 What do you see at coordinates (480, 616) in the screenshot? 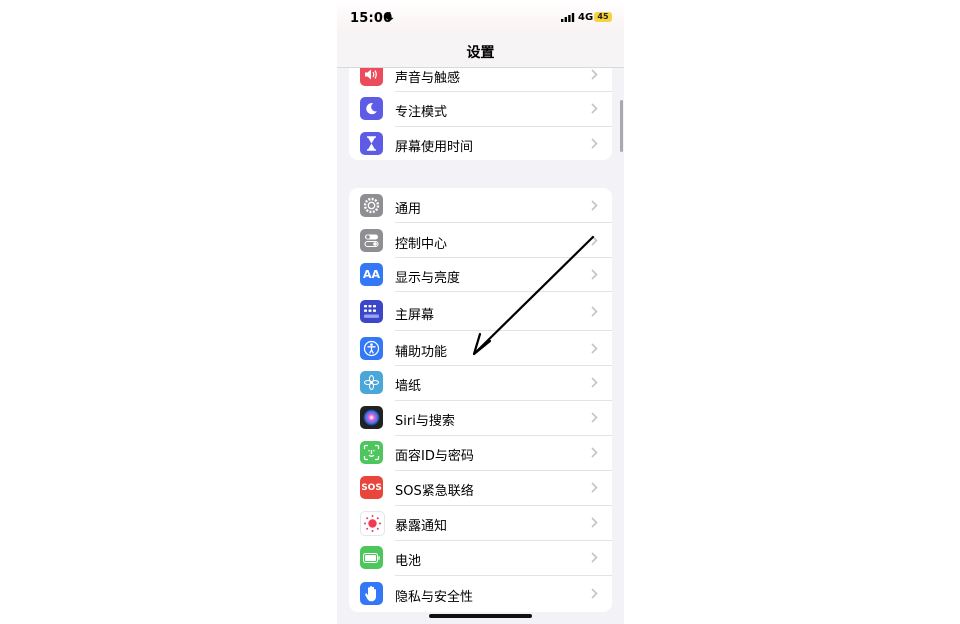
I see `home-indicator` at bounding box center [480, 616].